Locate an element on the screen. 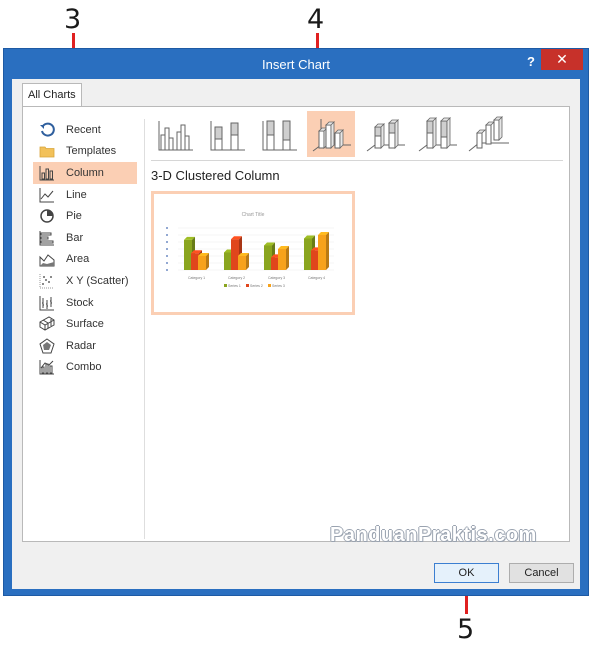 This screenshot has height=645, width=593. radar-chart-icon is located at coordinates (47, 346).